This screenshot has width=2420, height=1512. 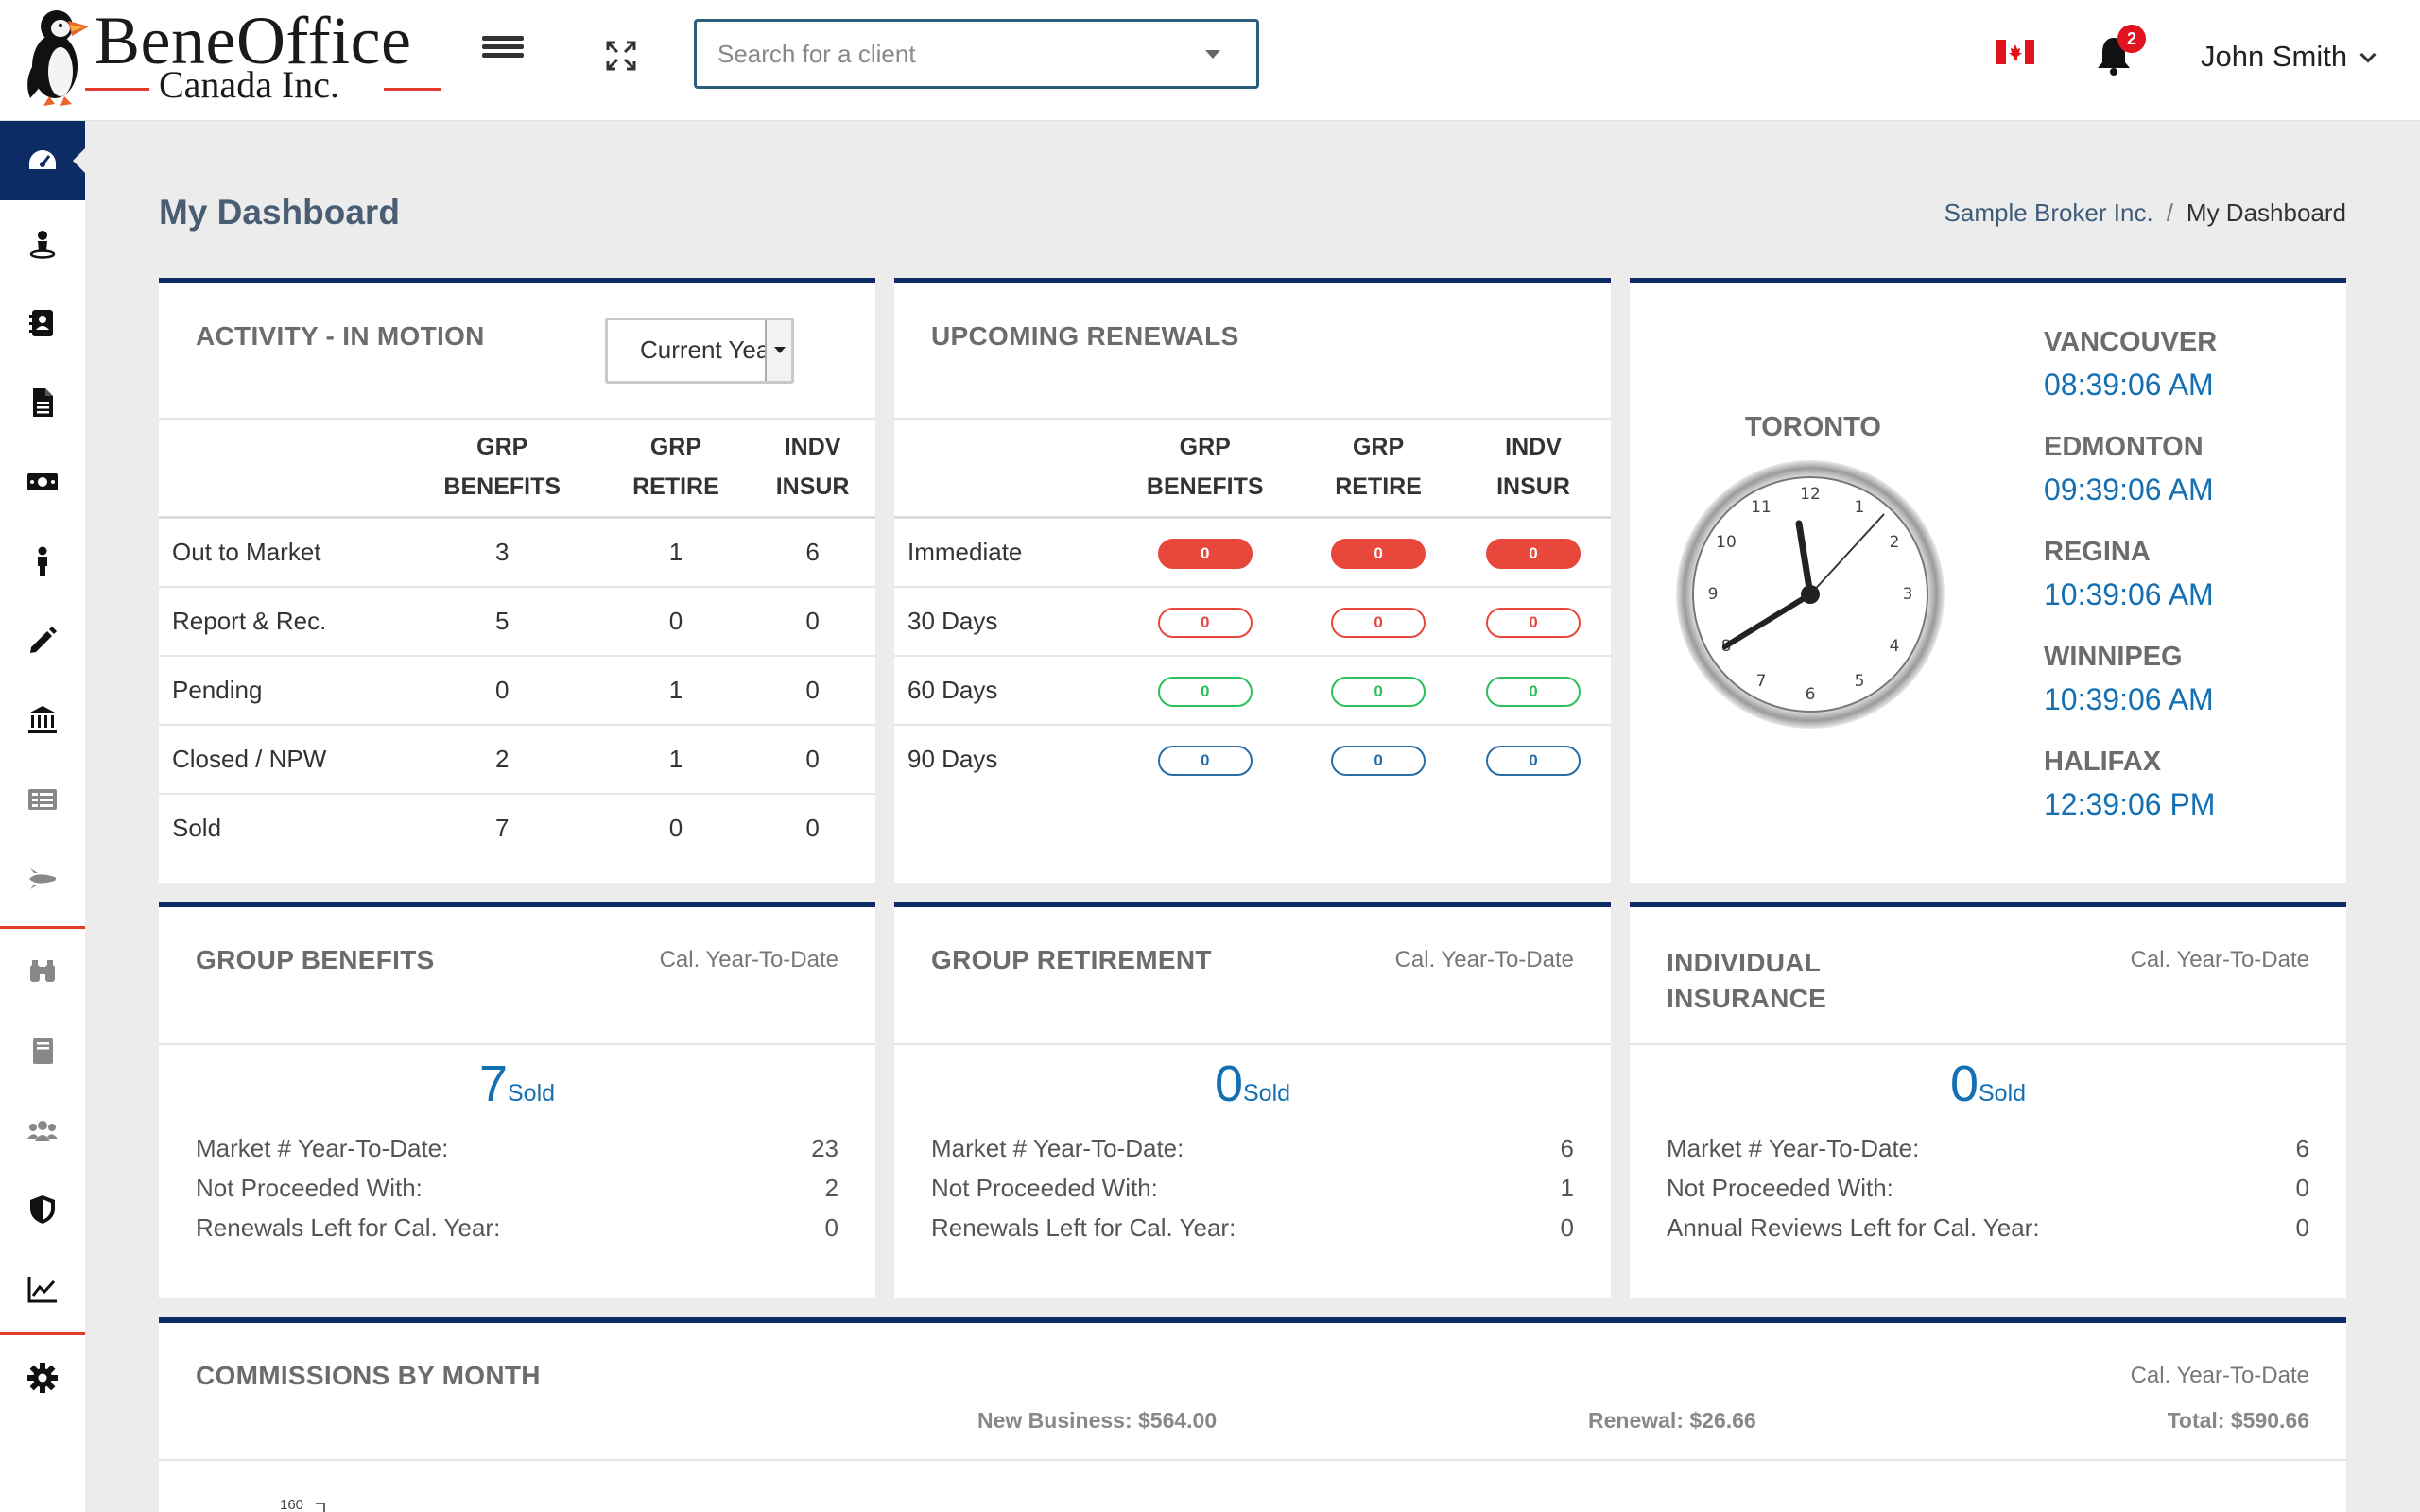 I want to click on column-header: GRP BENEFITS, so click(x=1205, y=470).